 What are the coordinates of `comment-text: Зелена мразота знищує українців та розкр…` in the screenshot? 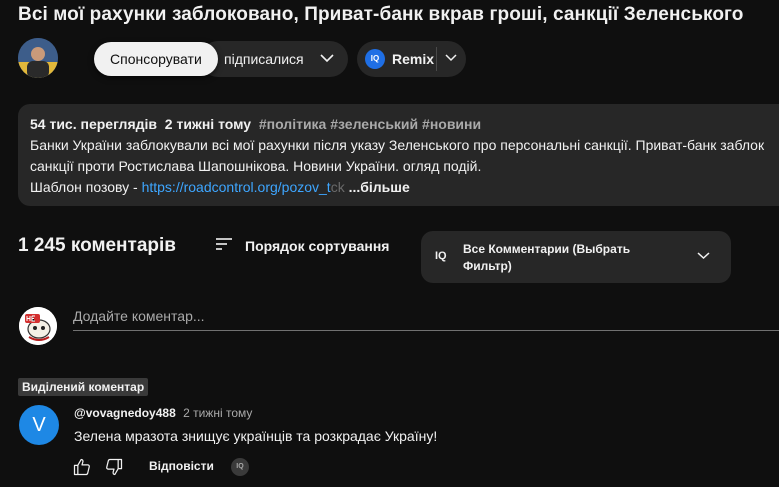 It's located at (256, 436).